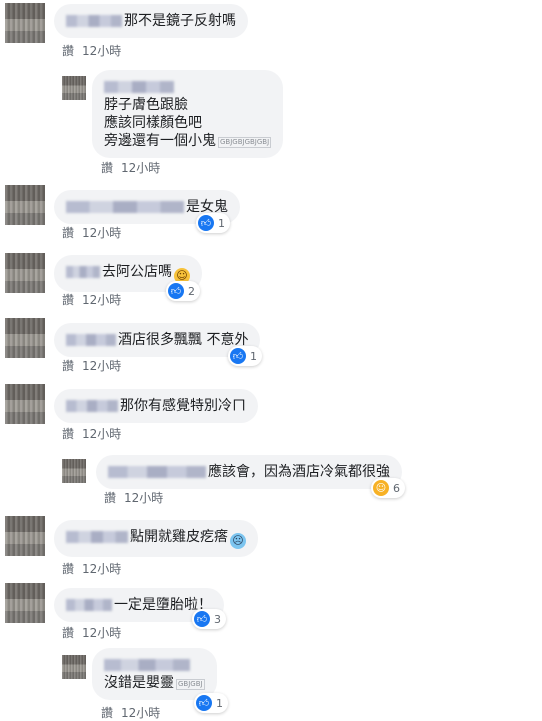 The width and height of the screenshot is (542, 721). What do you see at coordinates (217, 619) in the screenshot?
I see `reaction-count: 3` at bounding box center [217, 619].